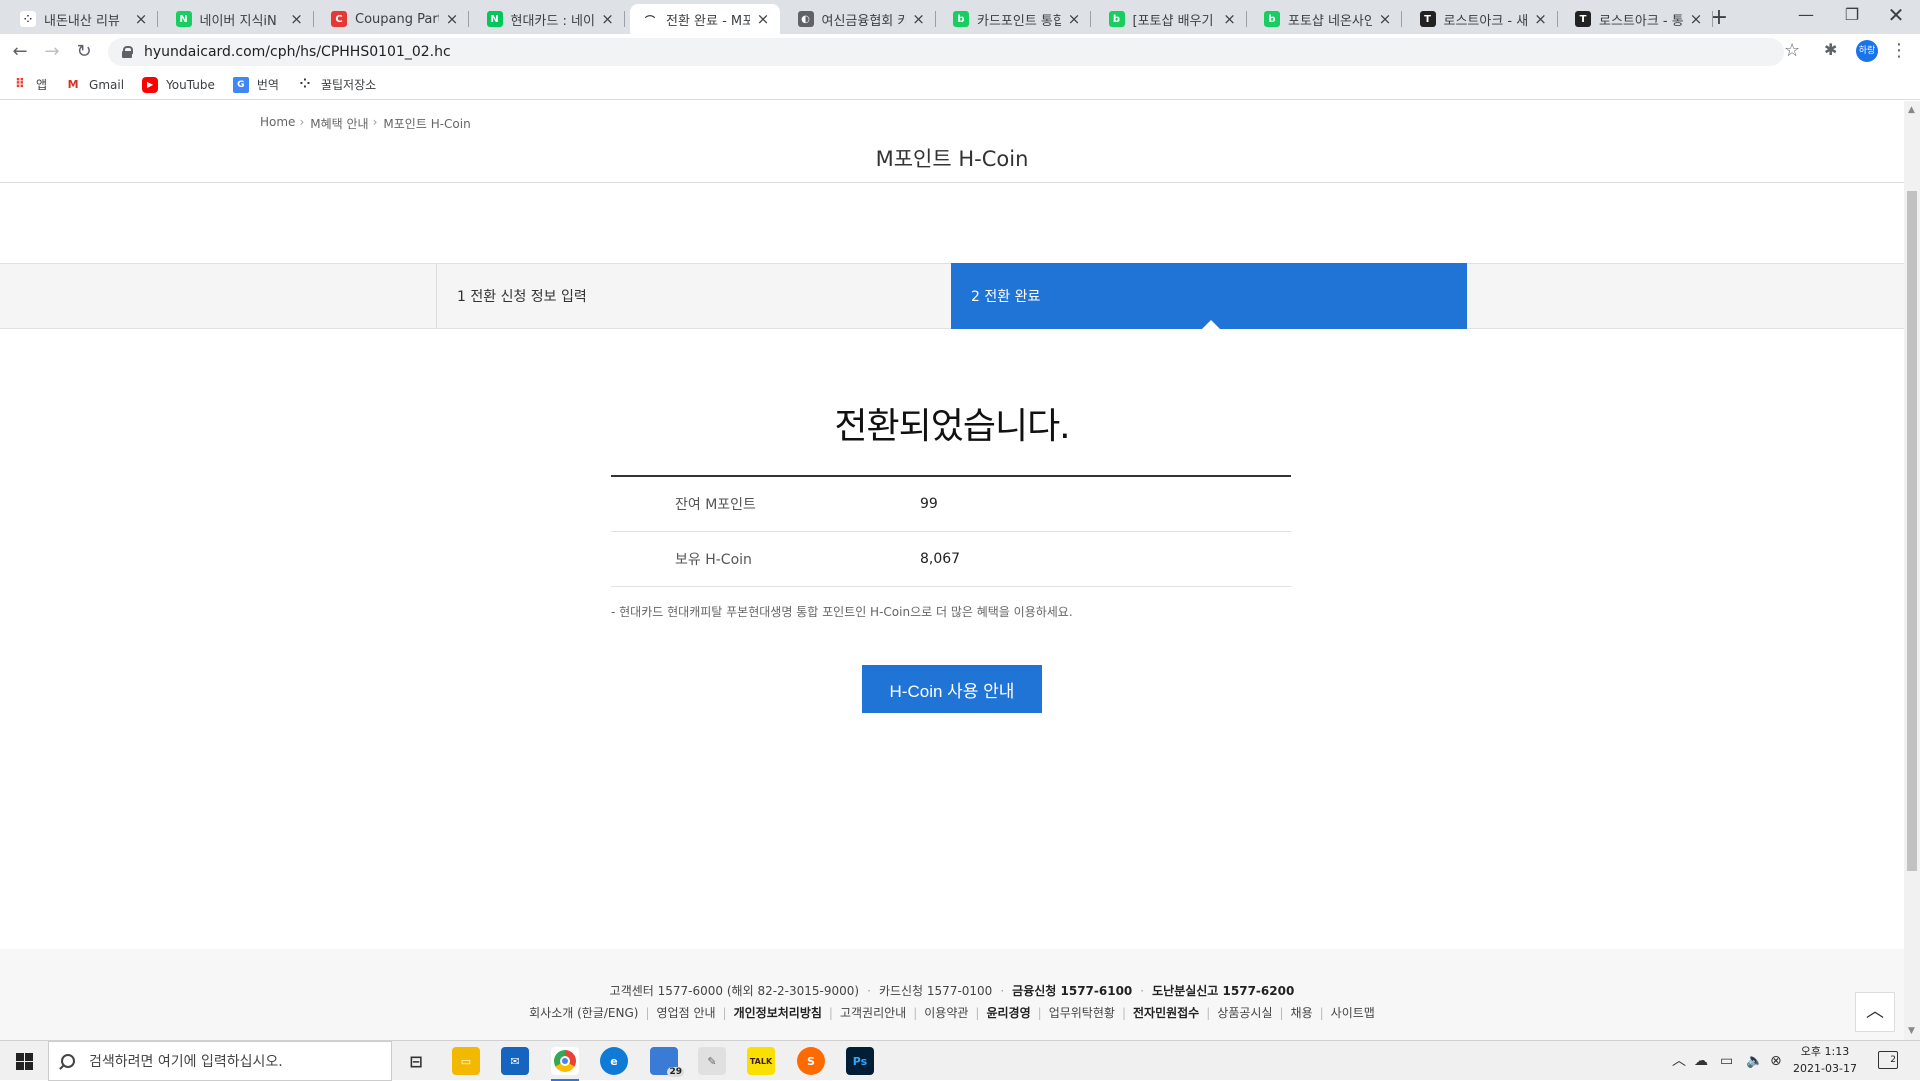 This screenshot has height=1081, width=1920. I want to click on footer-link: 영업점 안내, so click(686, 1012).